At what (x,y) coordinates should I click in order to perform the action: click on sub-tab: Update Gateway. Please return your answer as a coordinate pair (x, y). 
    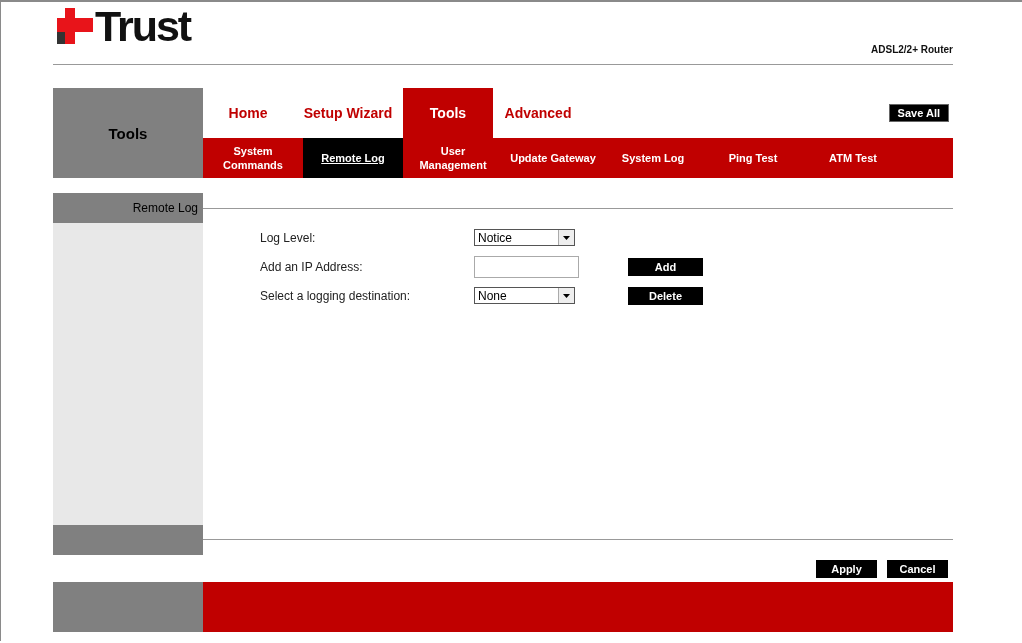
    Looking at the image, I should click on (553, 158).